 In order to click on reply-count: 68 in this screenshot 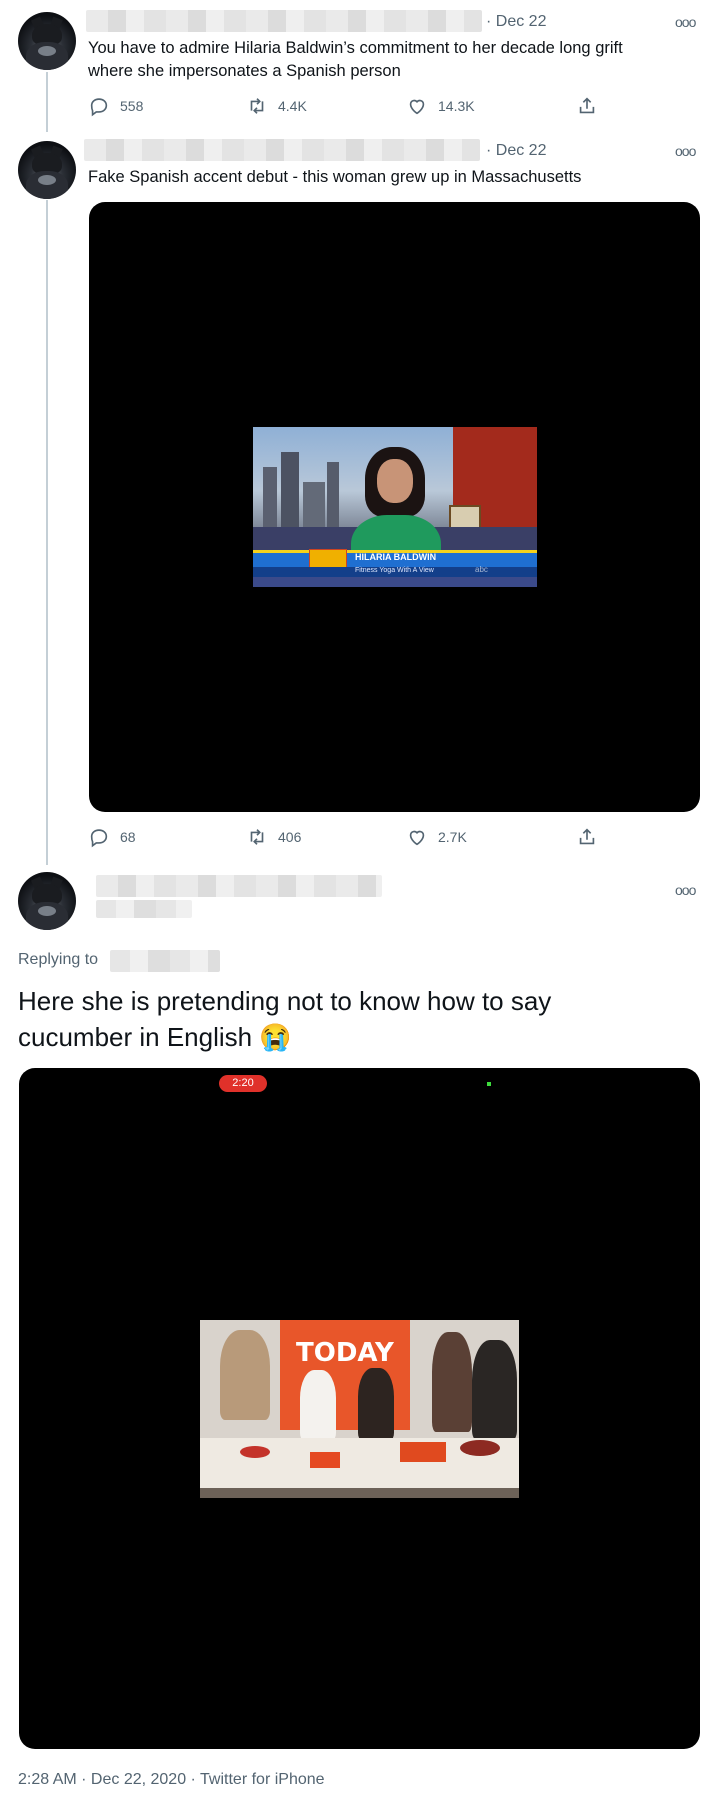, I will do `click(128, 837)`.